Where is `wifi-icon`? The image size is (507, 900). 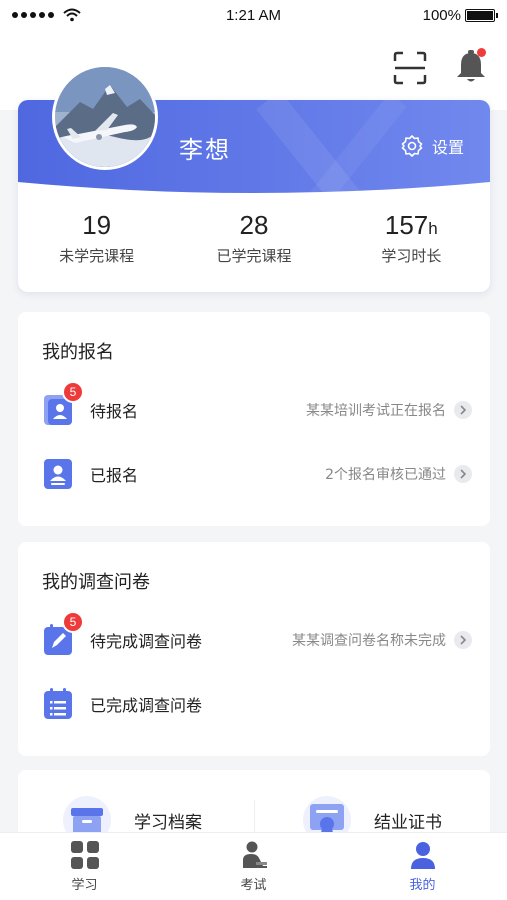 wifi-icon is located at coordinates (72, 15).